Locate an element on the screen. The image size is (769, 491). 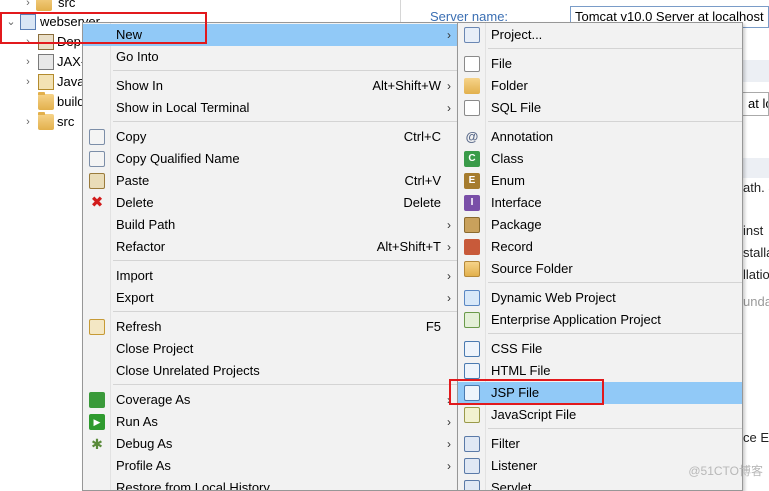
menu-item-label: Close Unrelated Projects is located at coordinates (188, 370).